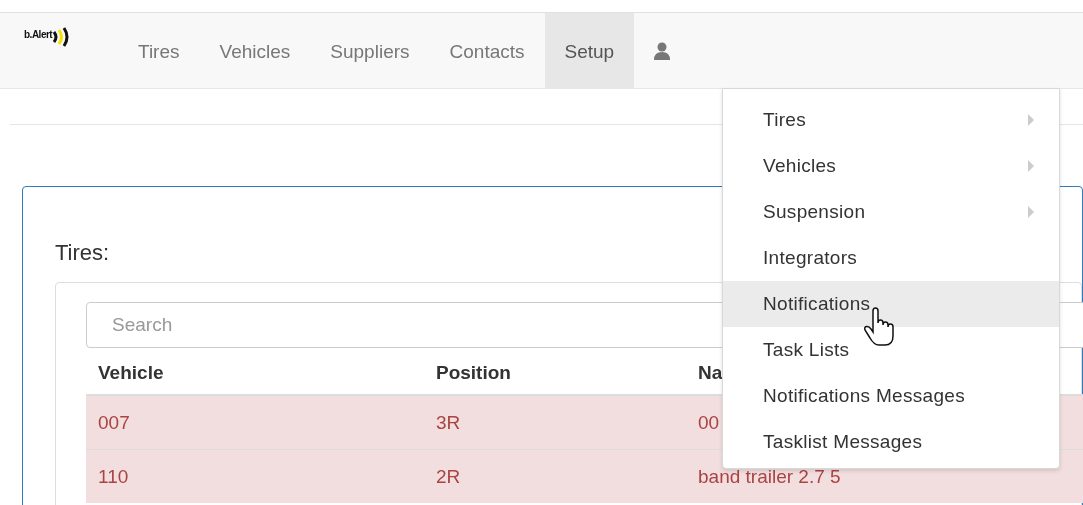 This screenshot has width=1083, height=505. I want to click on menu-item: Task Lists, so click(891, 350).